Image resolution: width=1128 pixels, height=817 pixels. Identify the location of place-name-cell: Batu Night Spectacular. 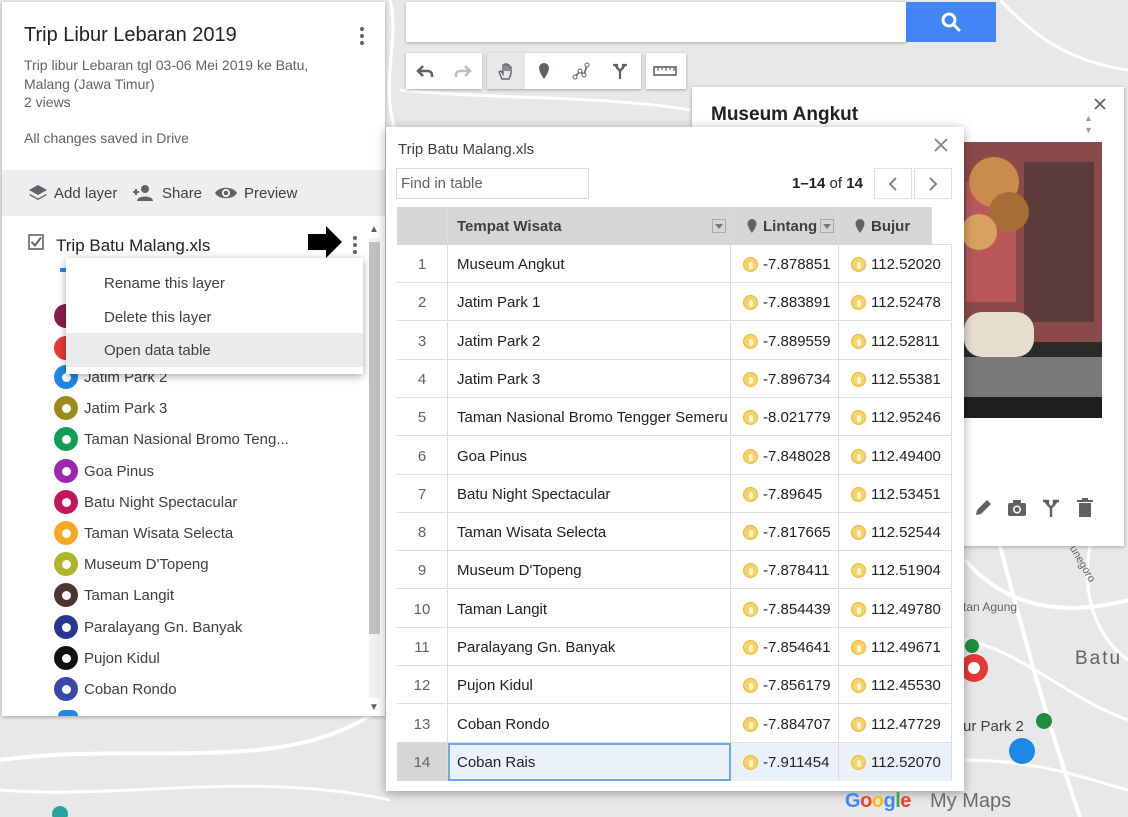
(589, 494).